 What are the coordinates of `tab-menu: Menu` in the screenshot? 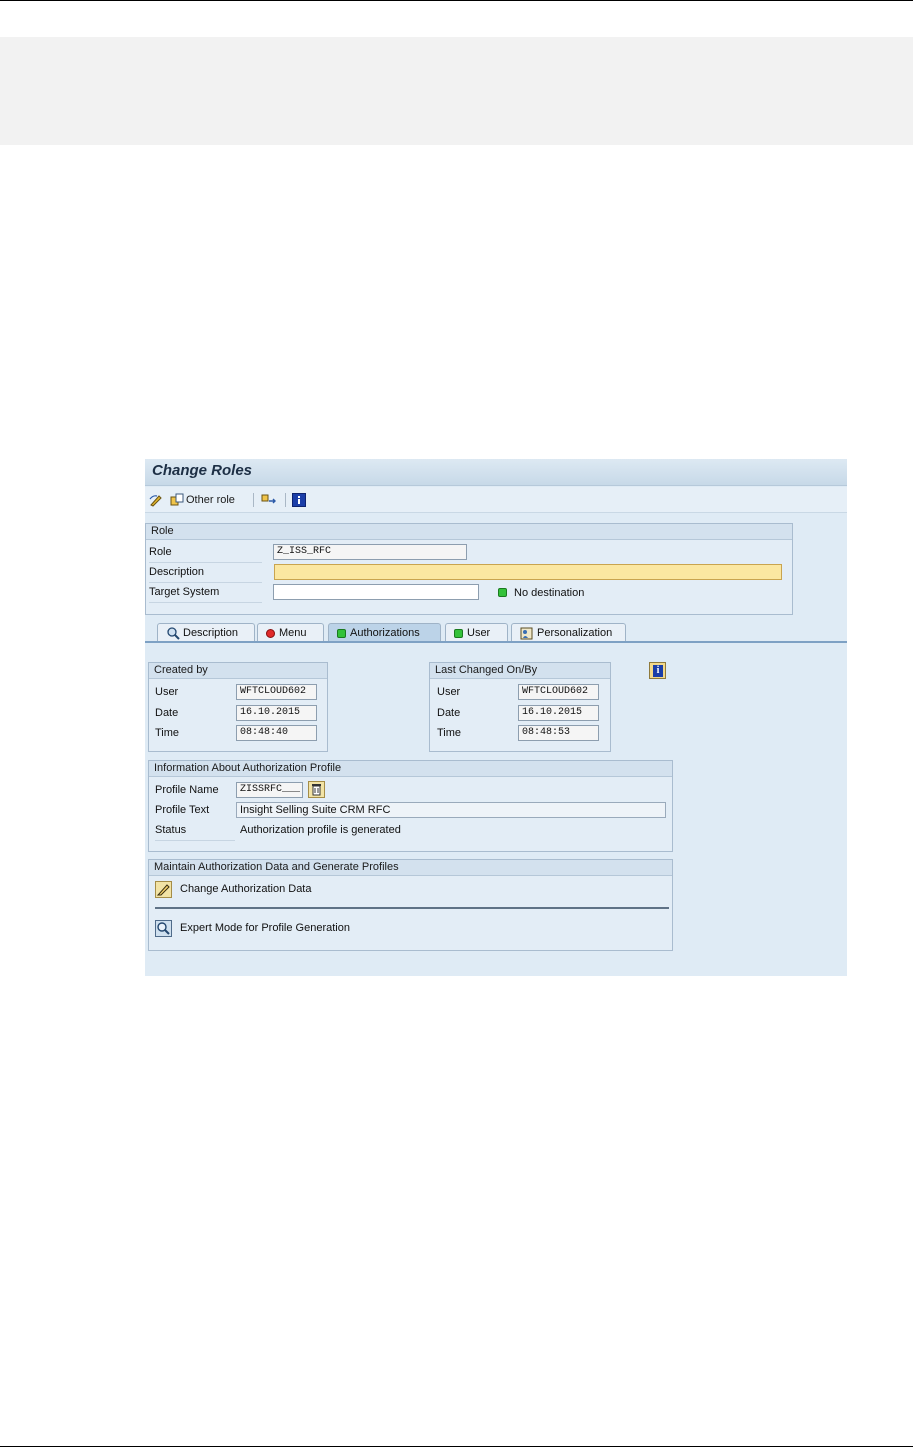 It's located at (290, 632).